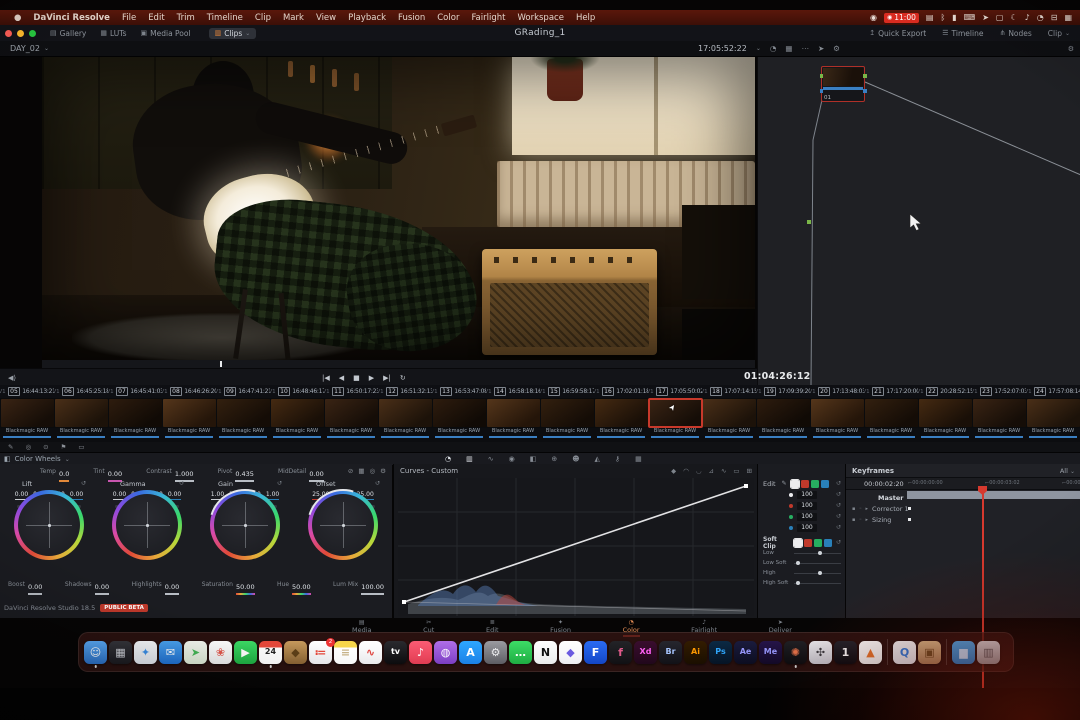 This screenshot has width=1080, height=720. I want to click on hue-vs-lum-icon: ⊿, so click(710, 471).